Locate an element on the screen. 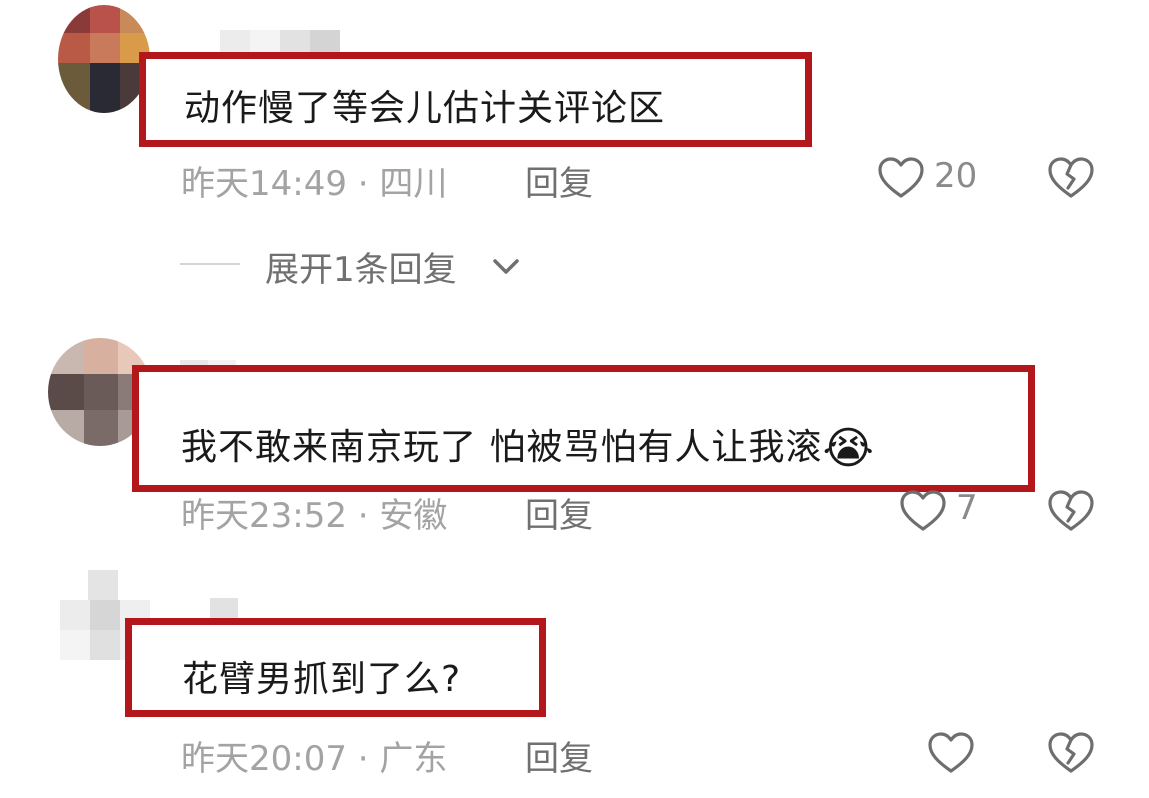 This screenshot has width=1149, height=798. username-blurred is located at coordinates (260, 42).